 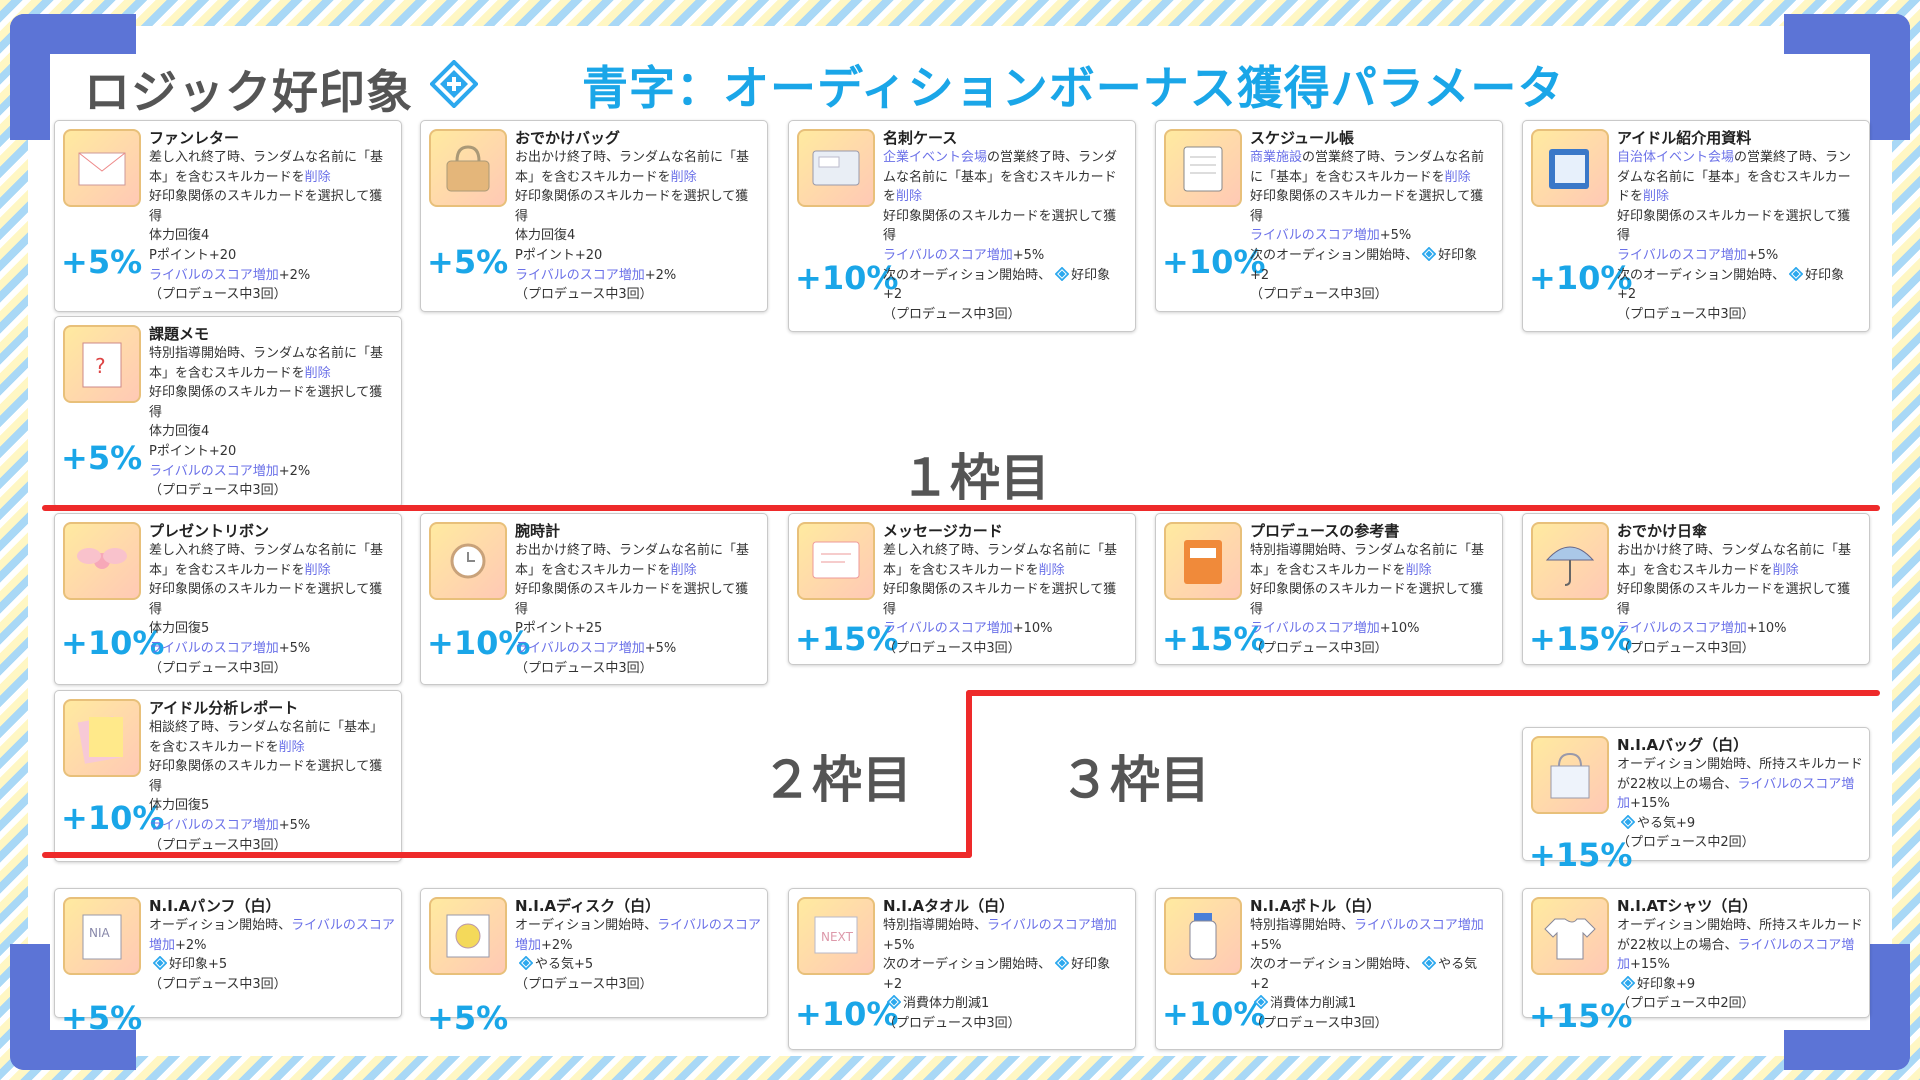 I want to click on effect-text: Pポイント+25, so click(x=559, y=629).